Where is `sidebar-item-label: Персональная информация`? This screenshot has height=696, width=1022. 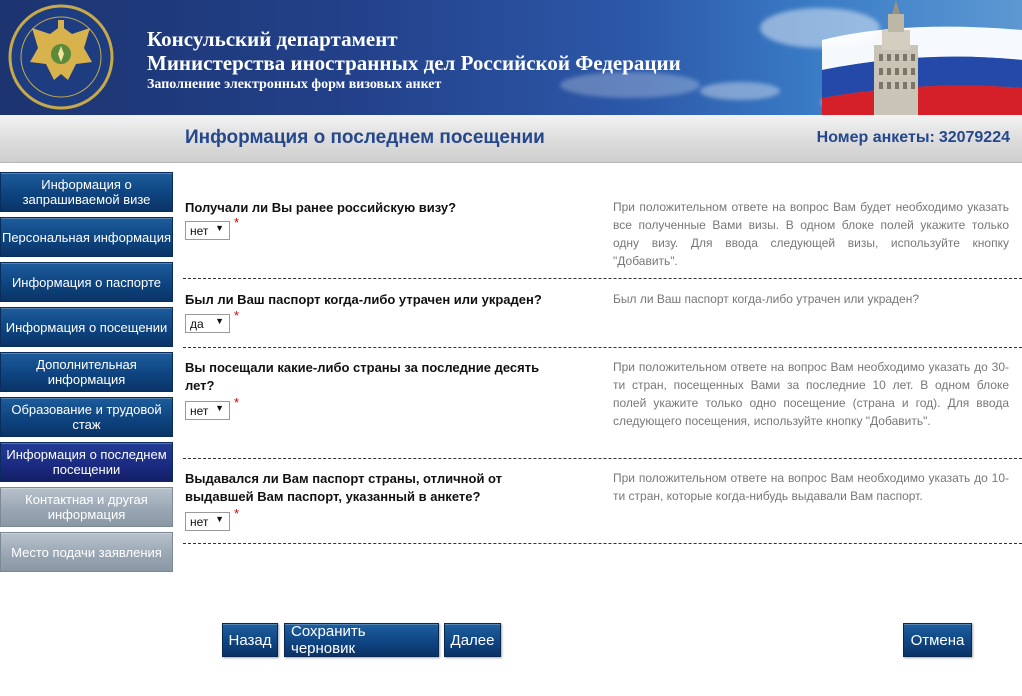
sidebar-item-label: Персональная информация is located at coordinates (86, 237).